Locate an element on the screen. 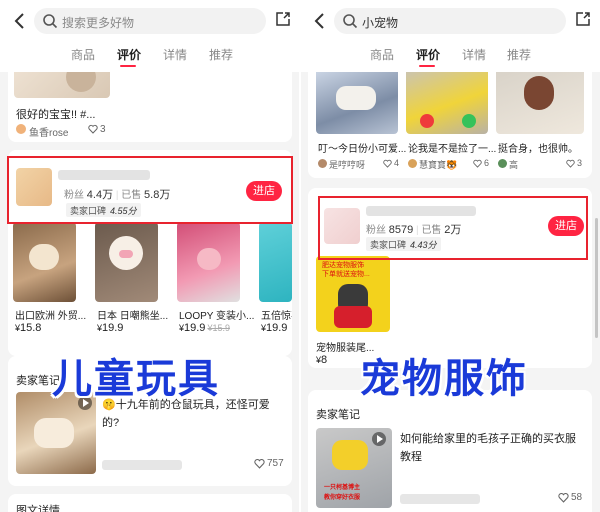  reviewer-name: 高 is located at coordinates (514, 165).